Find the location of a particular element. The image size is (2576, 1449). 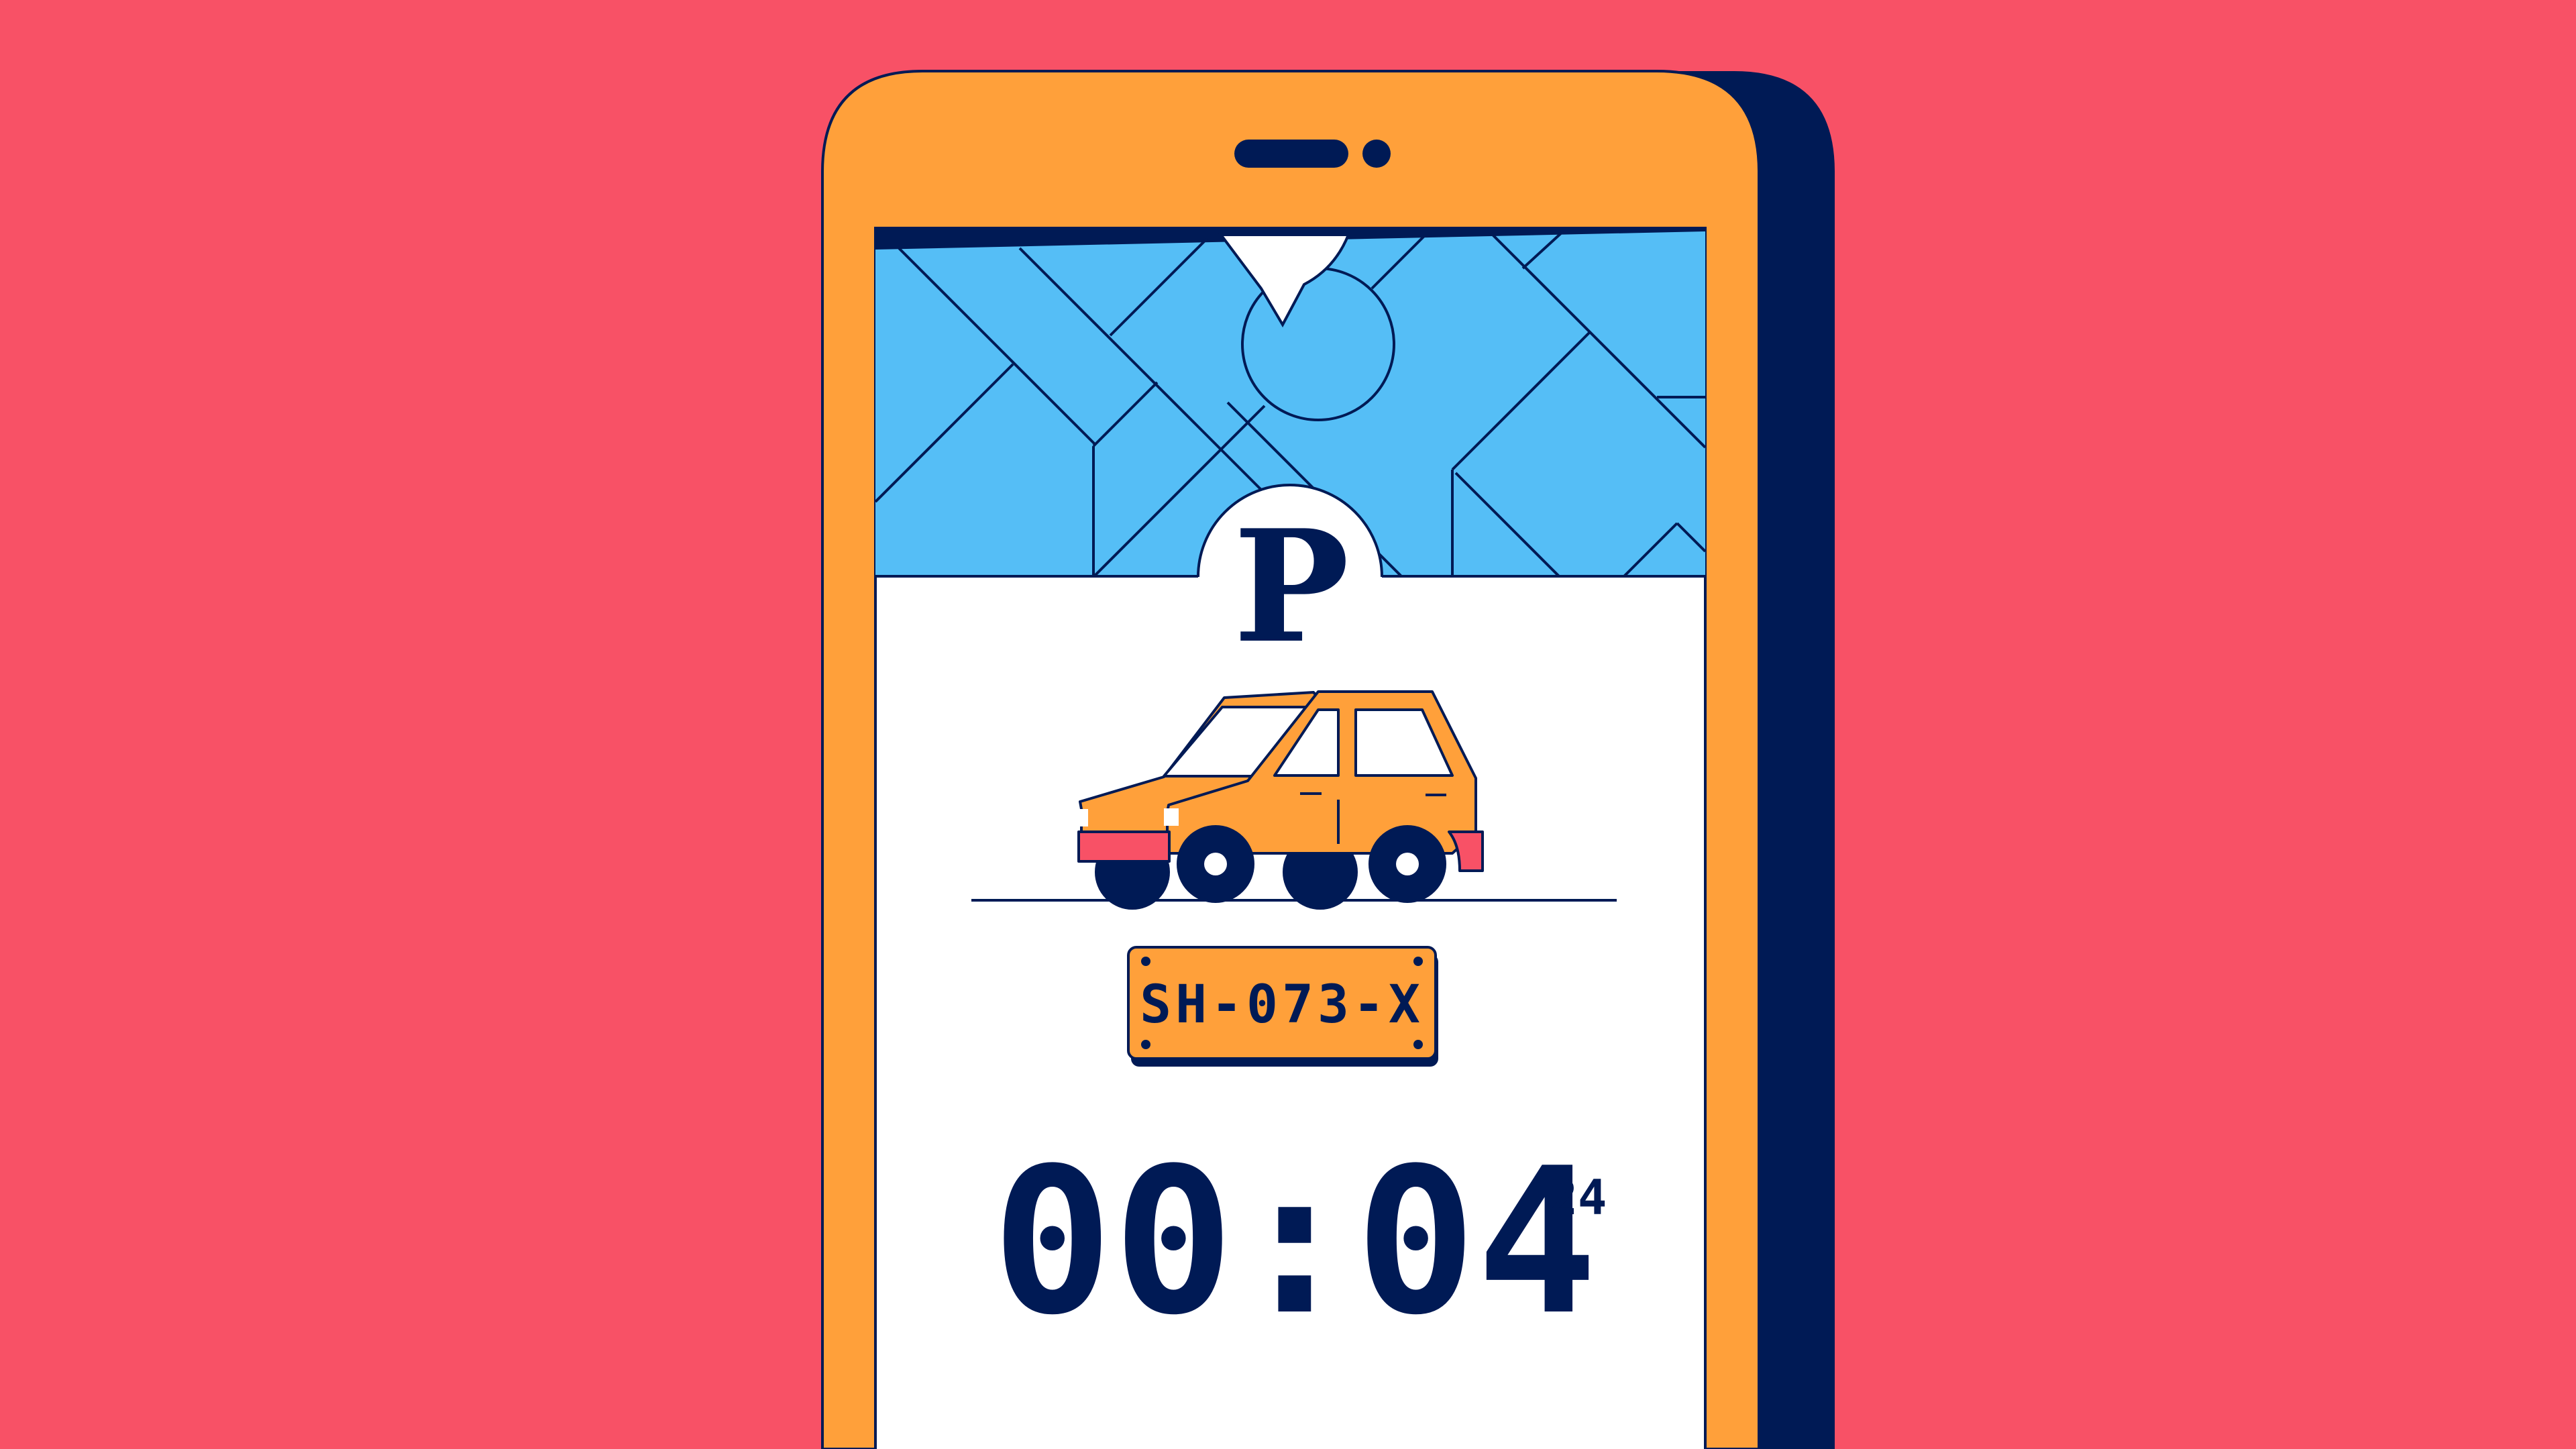

license-plate-number: SH-073-X is located at coordinates (1282, 1005).